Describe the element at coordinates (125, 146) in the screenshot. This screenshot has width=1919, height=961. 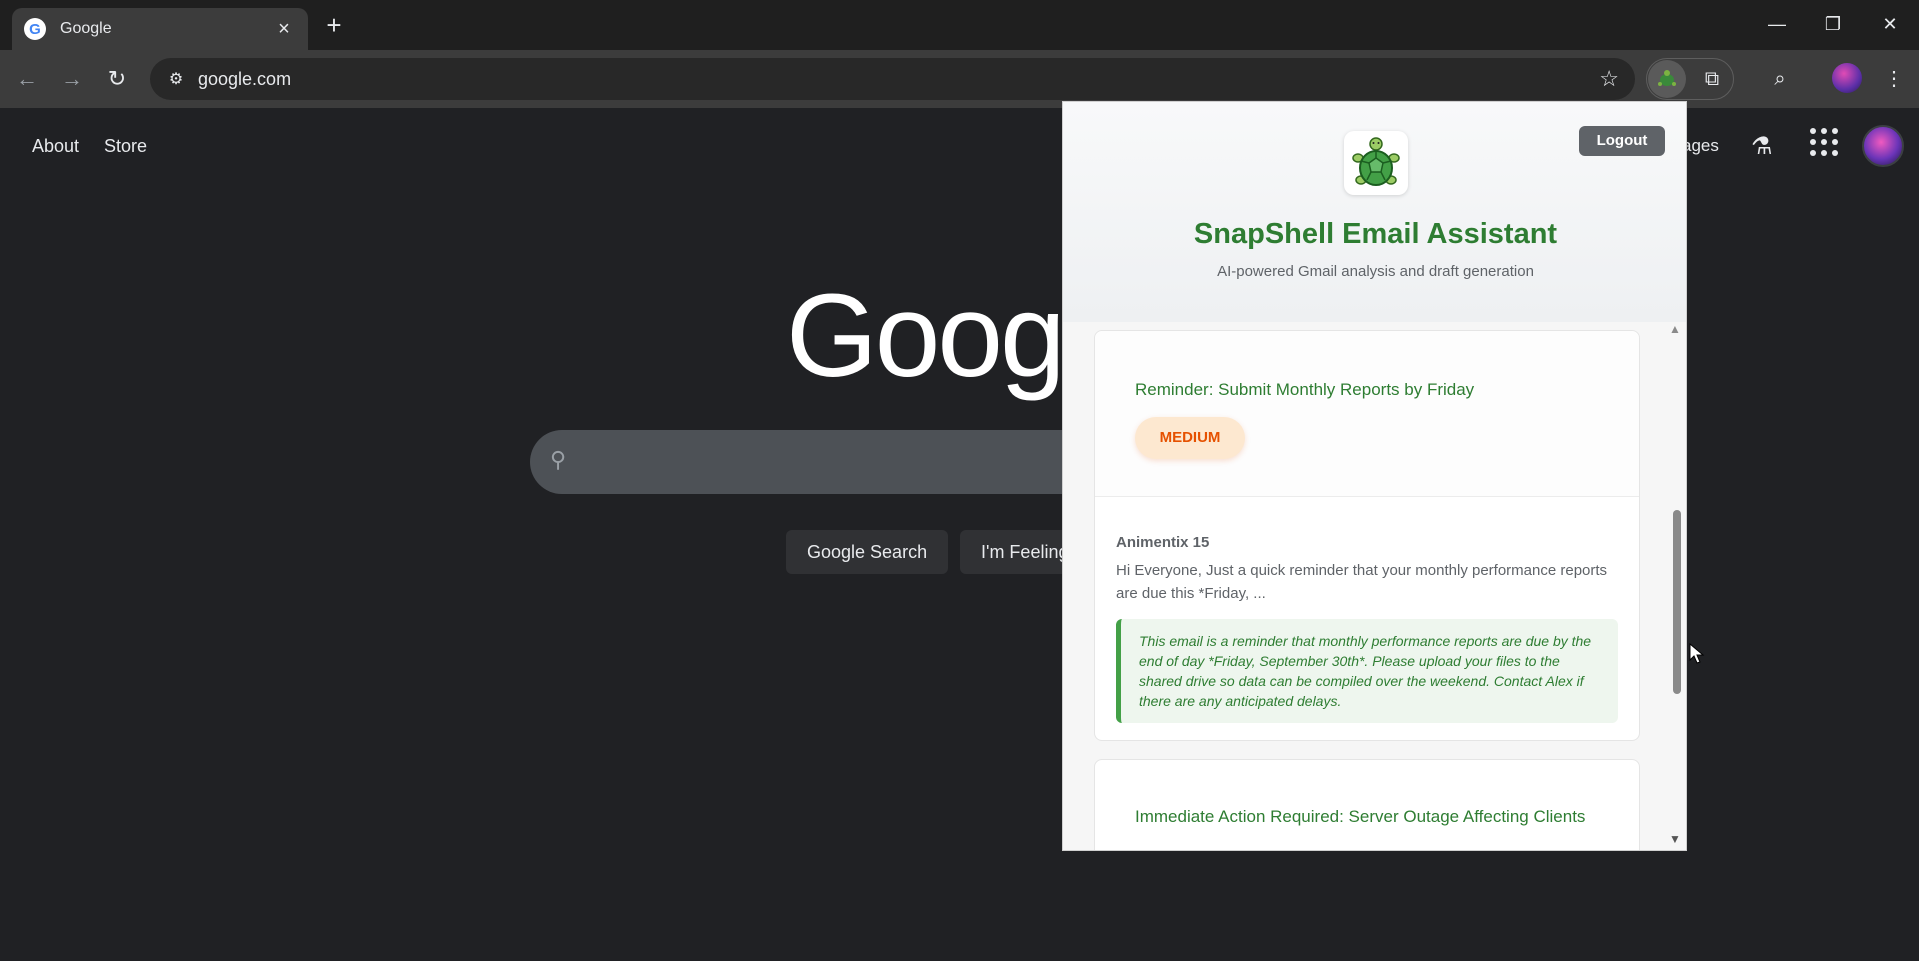
I see `store-link: Store` at that location.